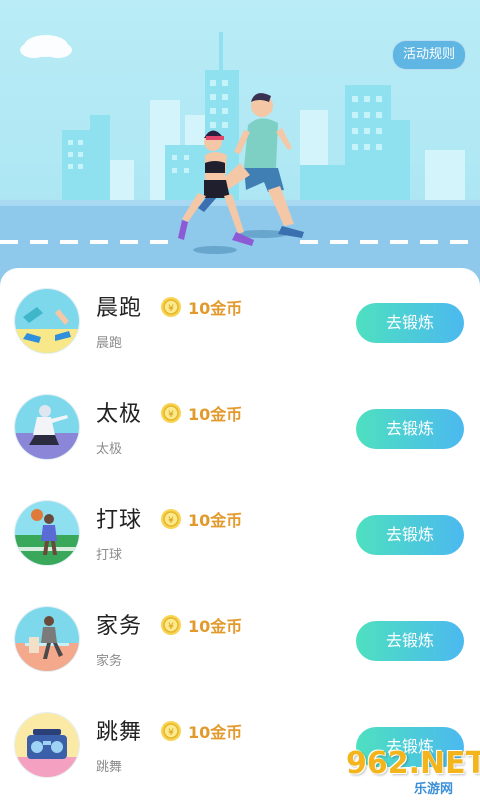 Image resolution: width=480 pixels, height=808 pixels. What do you see at coordinates (119, 520) in the screenshot?
I see `task-title: 打球` at bounding box center [119, 520].